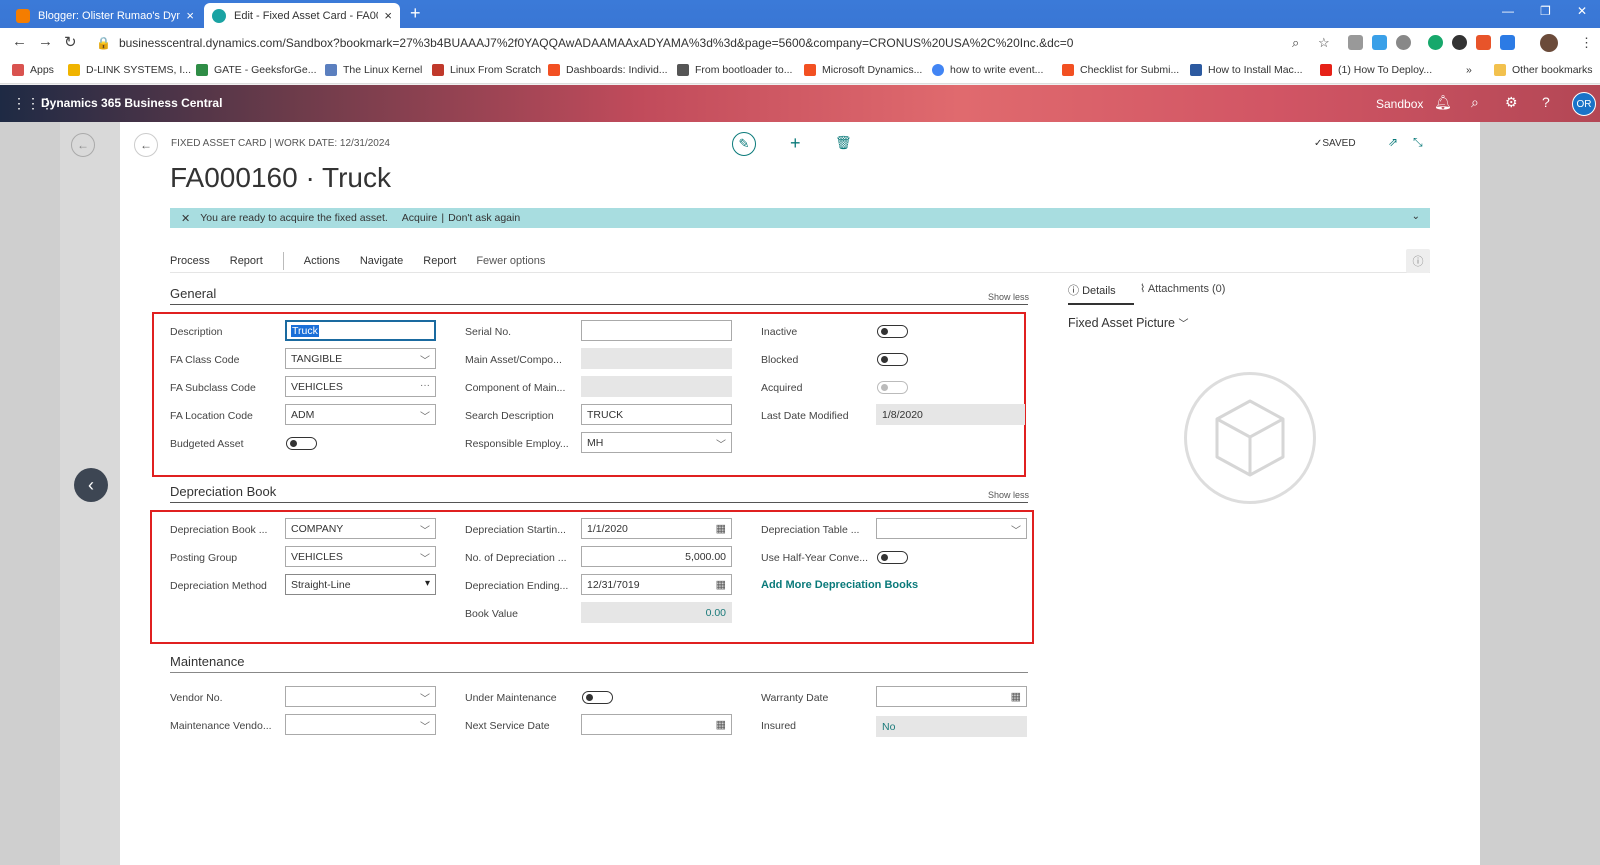 The image size is (1600, 865). What do you see at coordinates (83, 145) in the screenshot?
I see `background-back-icon: ←` at bounding box center [83, 145].